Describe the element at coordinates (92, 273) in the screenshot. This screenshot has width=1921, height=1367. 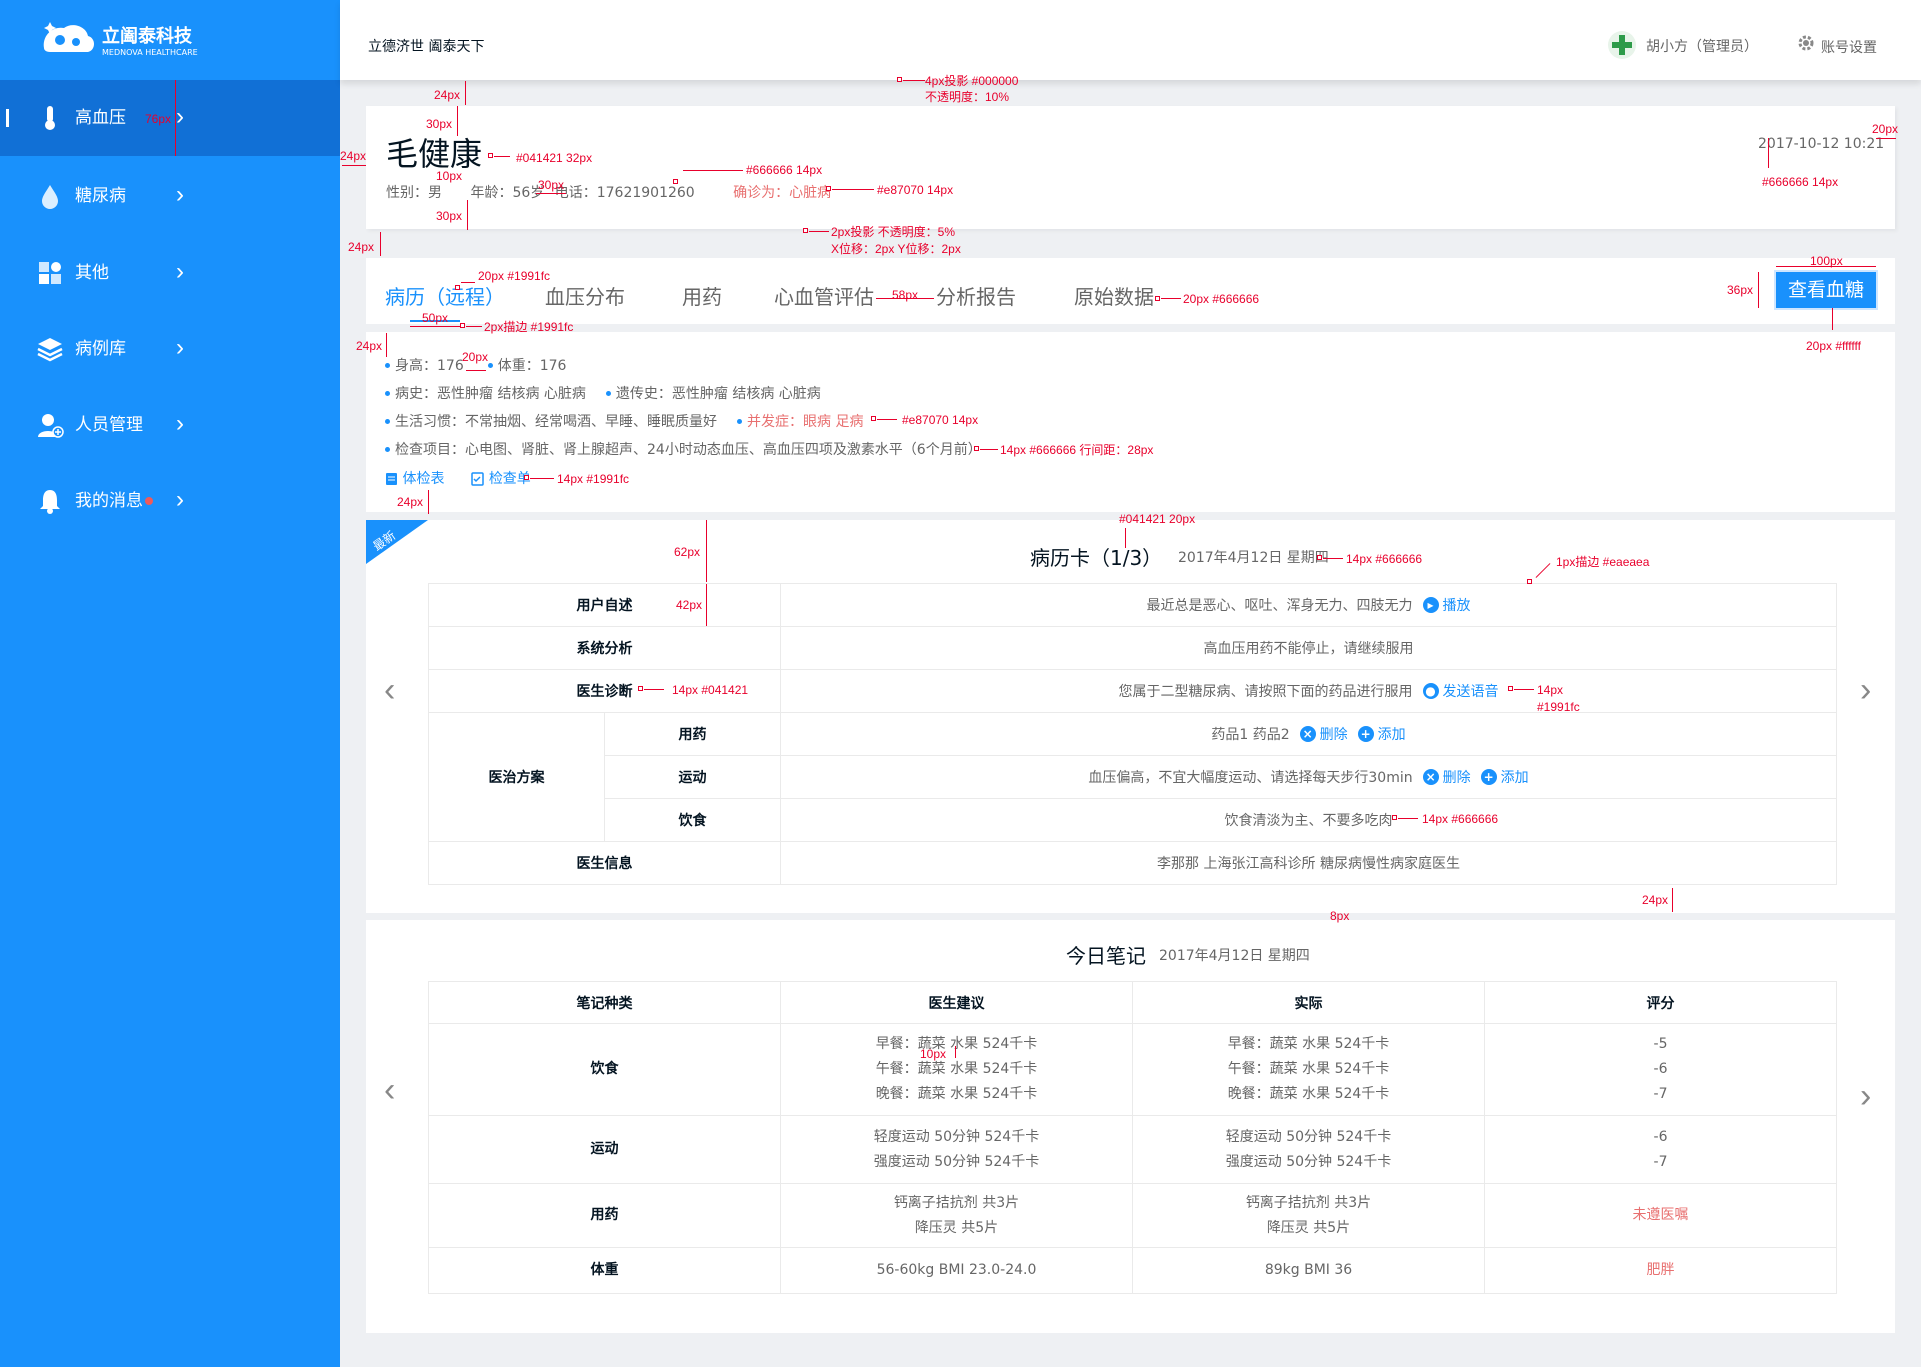
I see `sidebar-item-label: 其他` at that location.